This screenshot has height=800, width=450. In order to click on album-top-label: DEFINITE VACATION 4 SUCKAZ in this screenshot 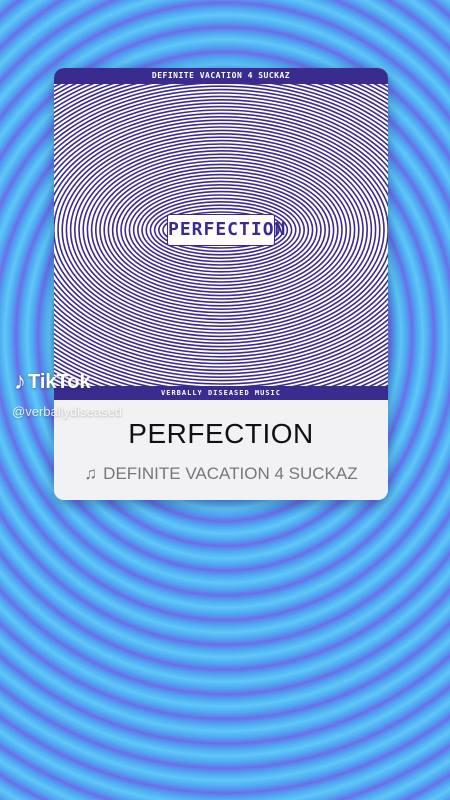, I will do `click(221, 76)`.